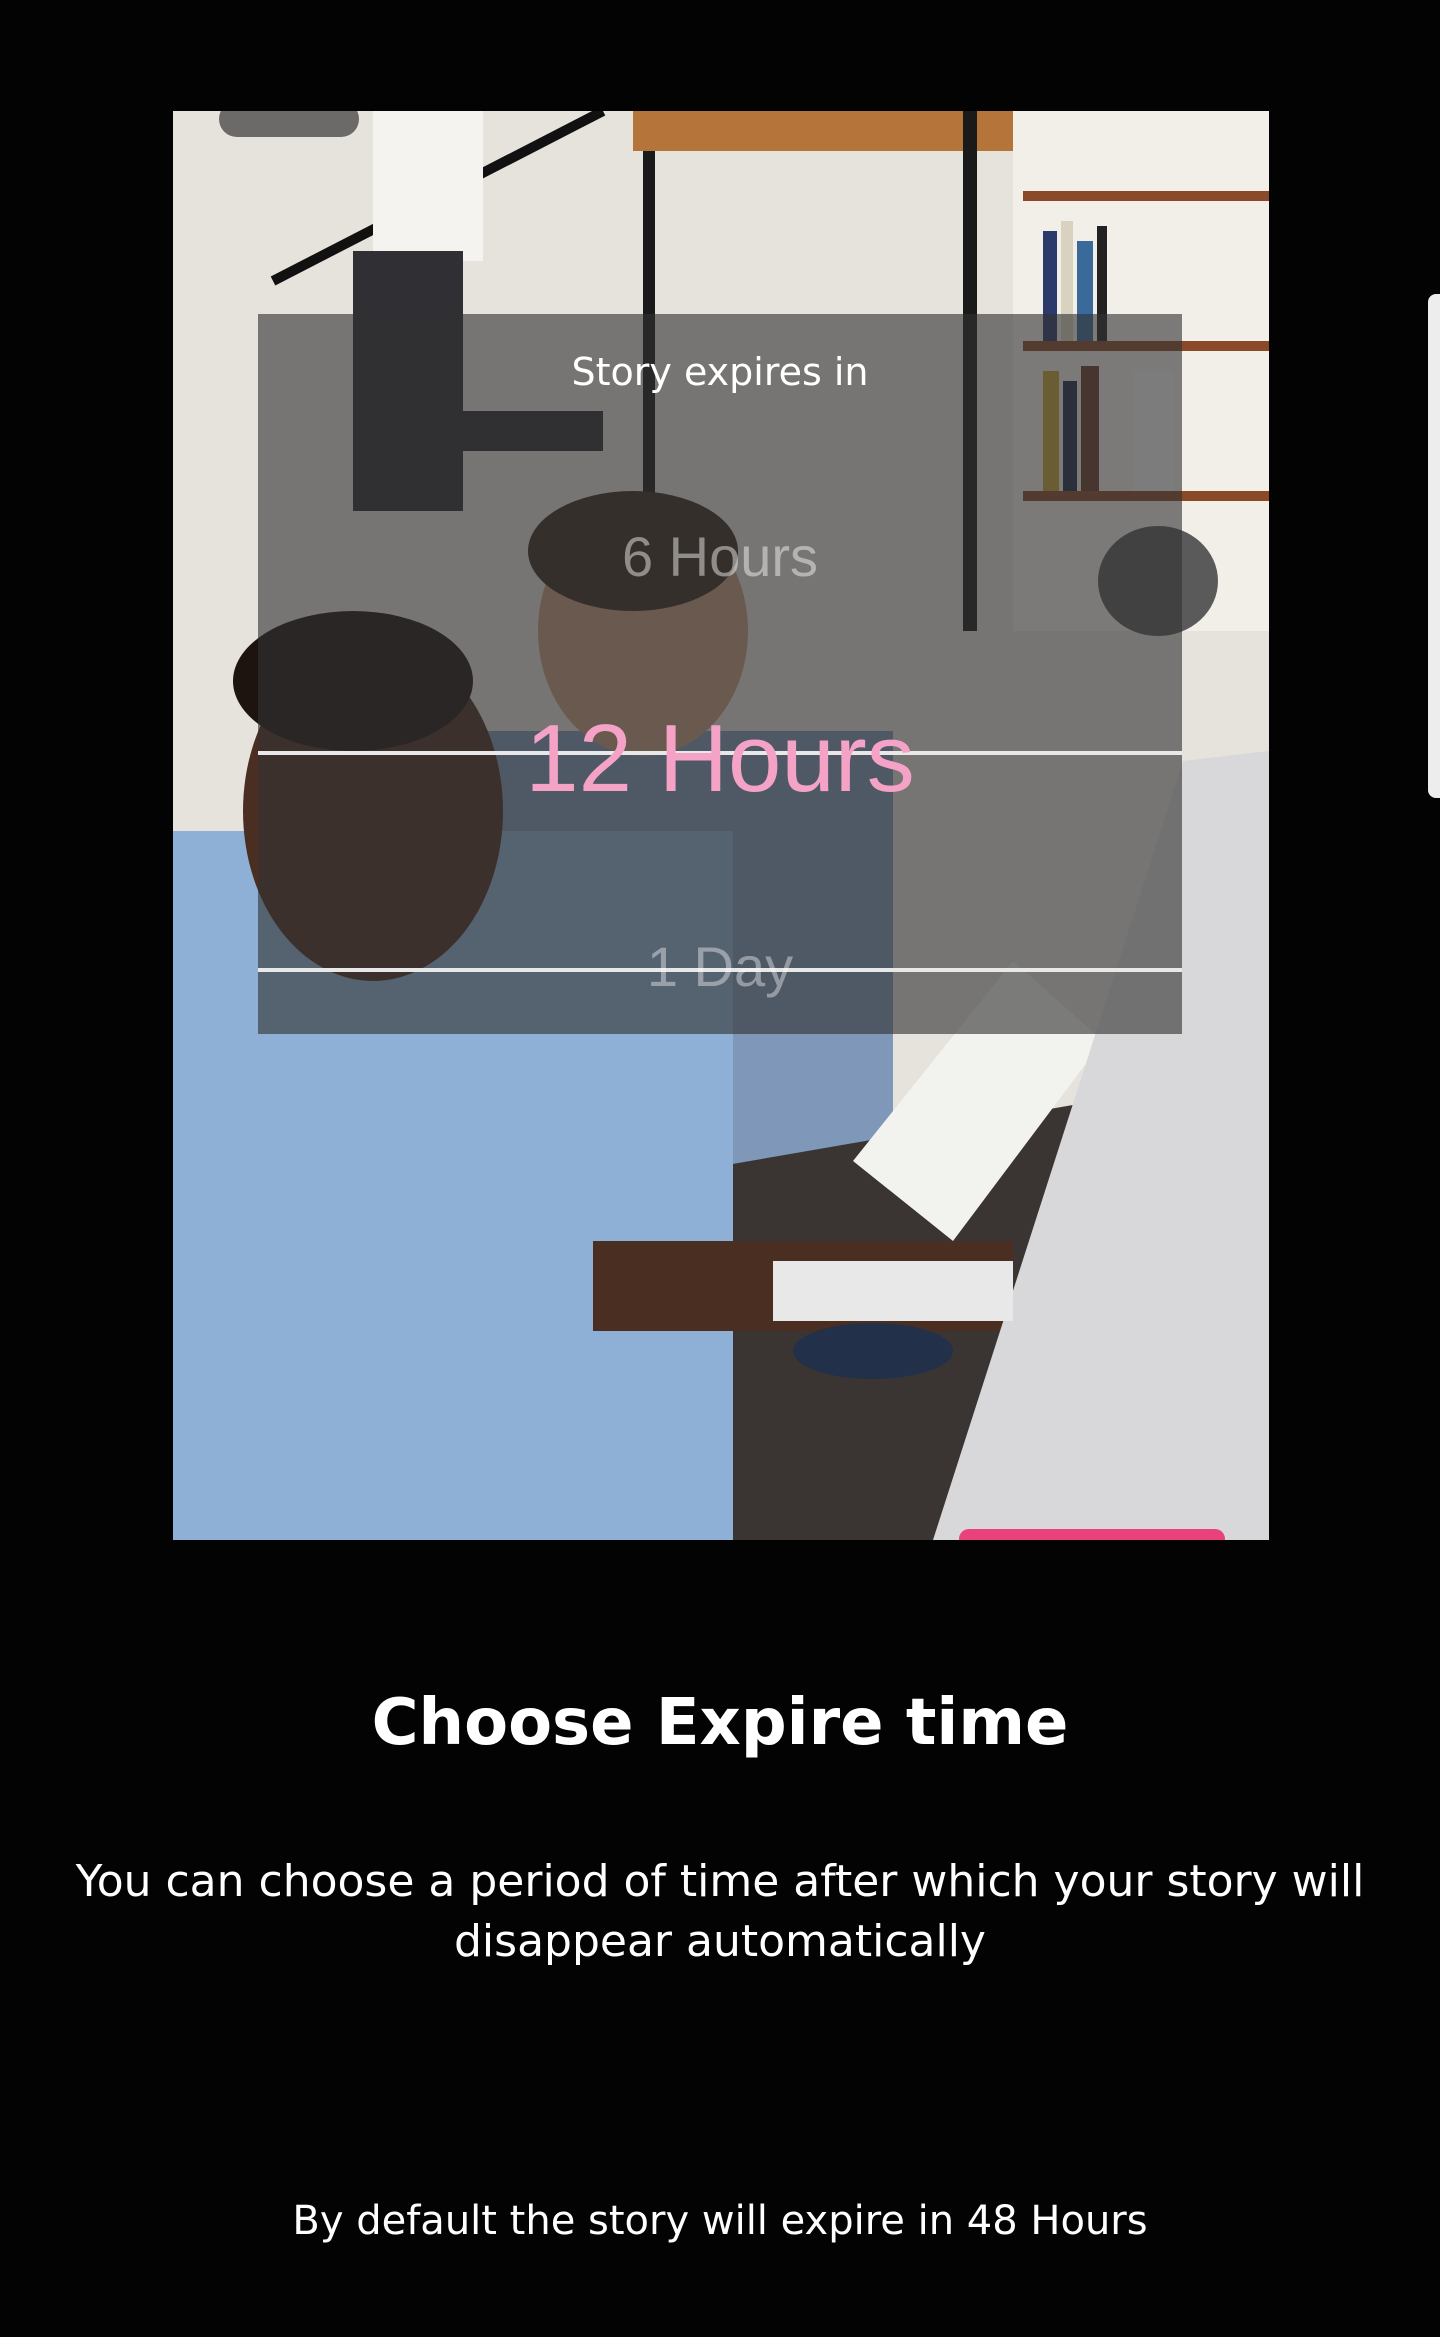  What do you see at coordinates (720, 372) in the screenshot?
I see `picker-title: Story expires in` at bounding box center [720, 372].